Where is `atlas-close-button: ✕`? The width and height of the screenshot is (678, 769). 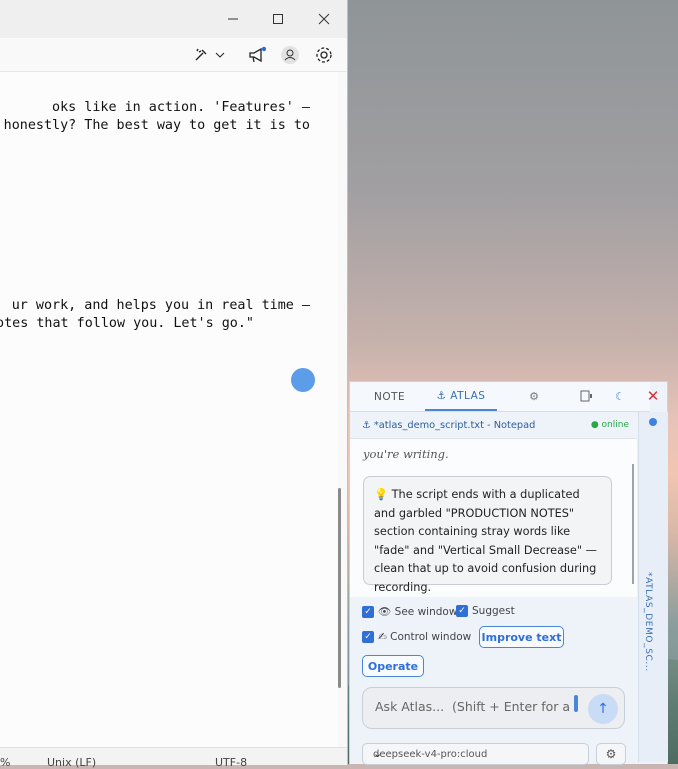 atlas-close-button: ✕ is located at coordinates (653, 396).